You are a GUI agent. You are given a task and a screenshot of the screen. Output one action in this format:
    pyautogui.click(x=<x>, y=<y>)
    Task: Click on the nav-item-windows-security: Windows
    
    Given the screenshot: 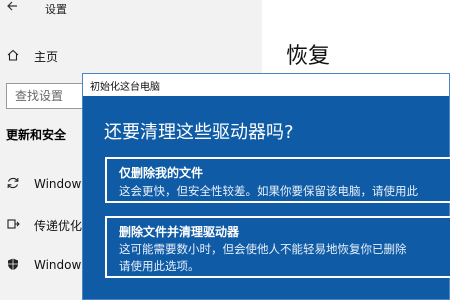 What is the action you would take?
    pyautogui.click(x=47, y=265)
    